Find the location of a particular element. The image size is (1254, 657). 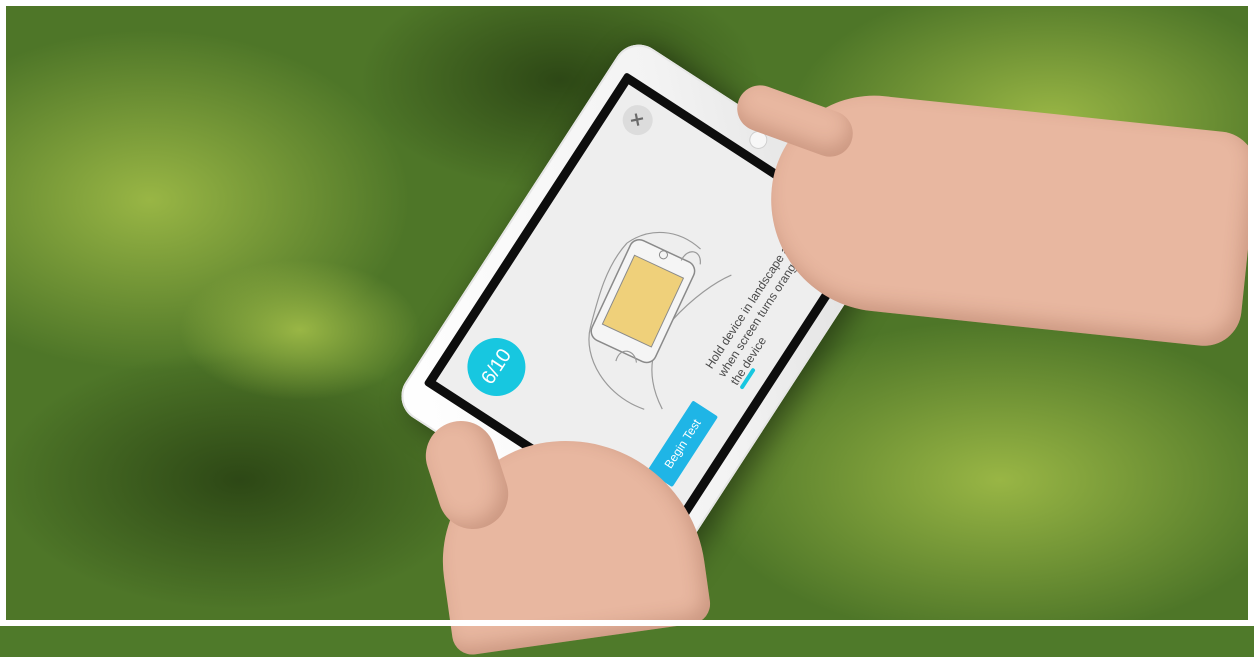

close-button: ✕ is located at coordinates (637, 120).